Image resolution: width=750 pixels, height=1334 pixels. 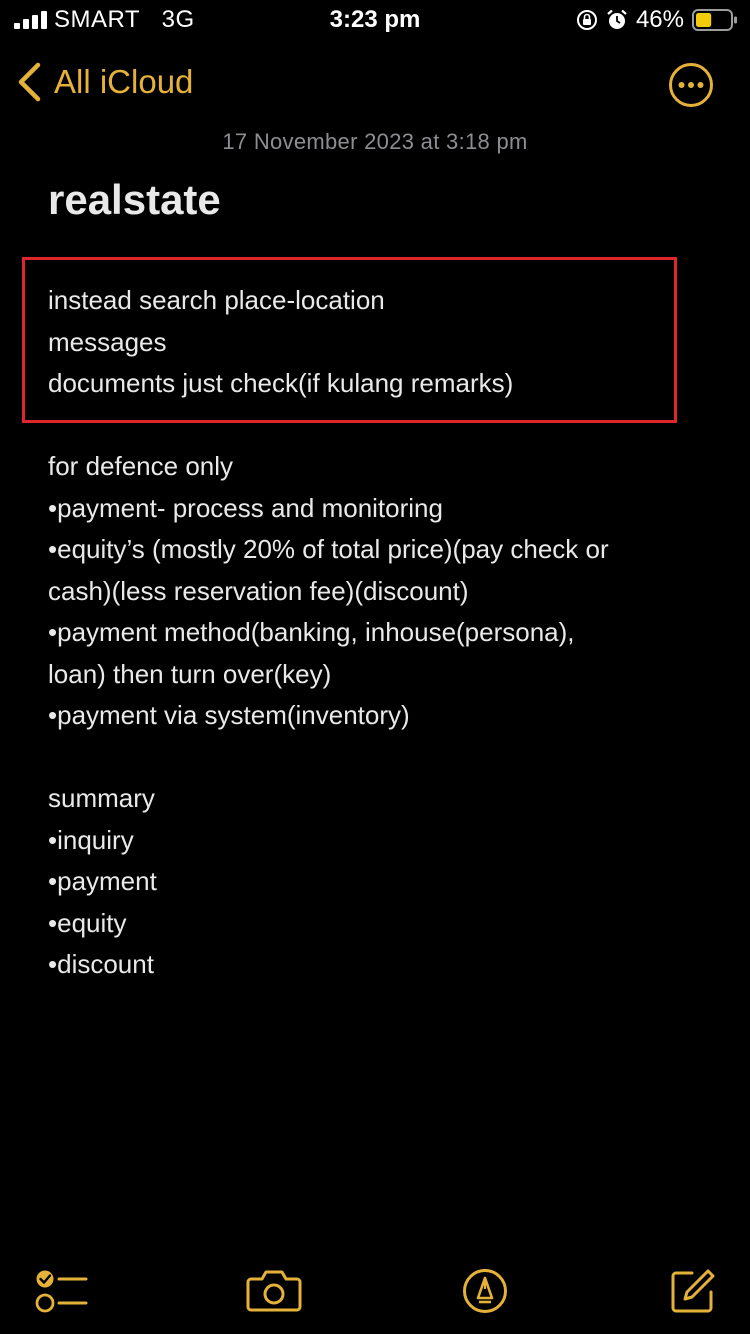 What do you see at coordinates (586, 20) in the screenshot?
I see `orientation-lock-icon` at bounding box center [586, 20].